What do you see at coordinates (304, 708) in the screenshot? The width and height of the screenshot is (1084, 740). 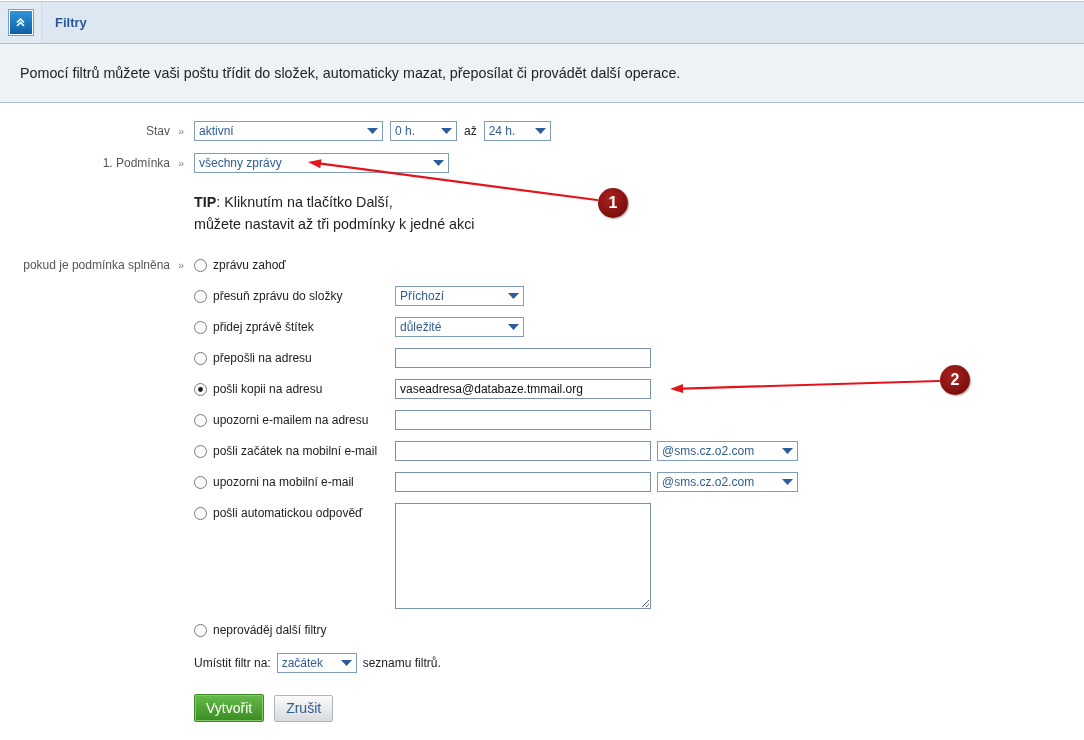 I see `cancel-button: Zrušit` at bounding box center [304, 708].